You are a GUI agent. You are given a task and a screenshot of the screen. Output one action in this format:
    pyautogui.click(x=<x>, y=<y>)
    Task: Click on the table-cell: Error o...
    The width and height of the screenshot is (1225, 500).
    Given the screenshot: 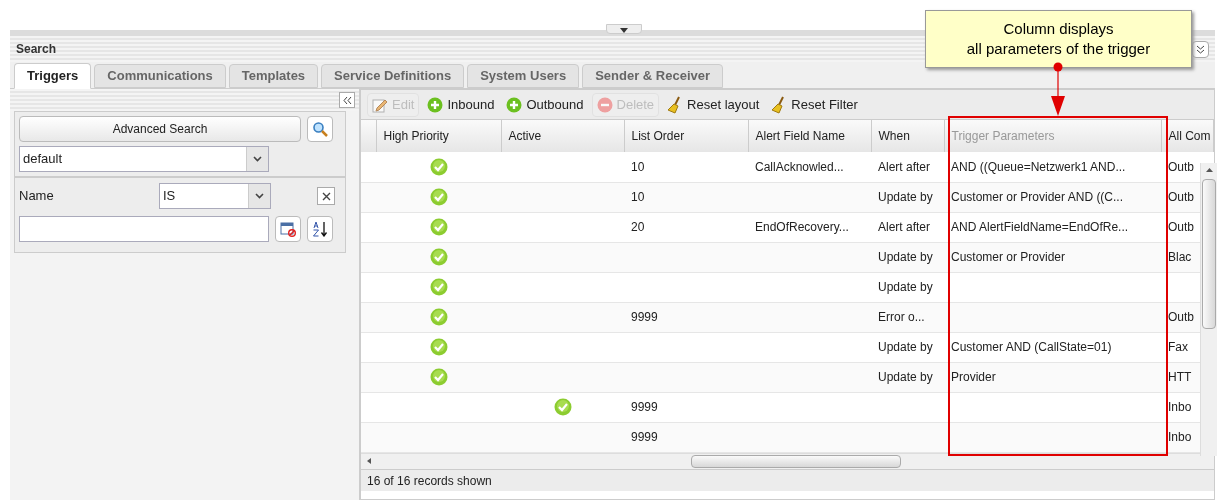 What is the action you would take?
    pyautogui.click(x=901, y=317)
    